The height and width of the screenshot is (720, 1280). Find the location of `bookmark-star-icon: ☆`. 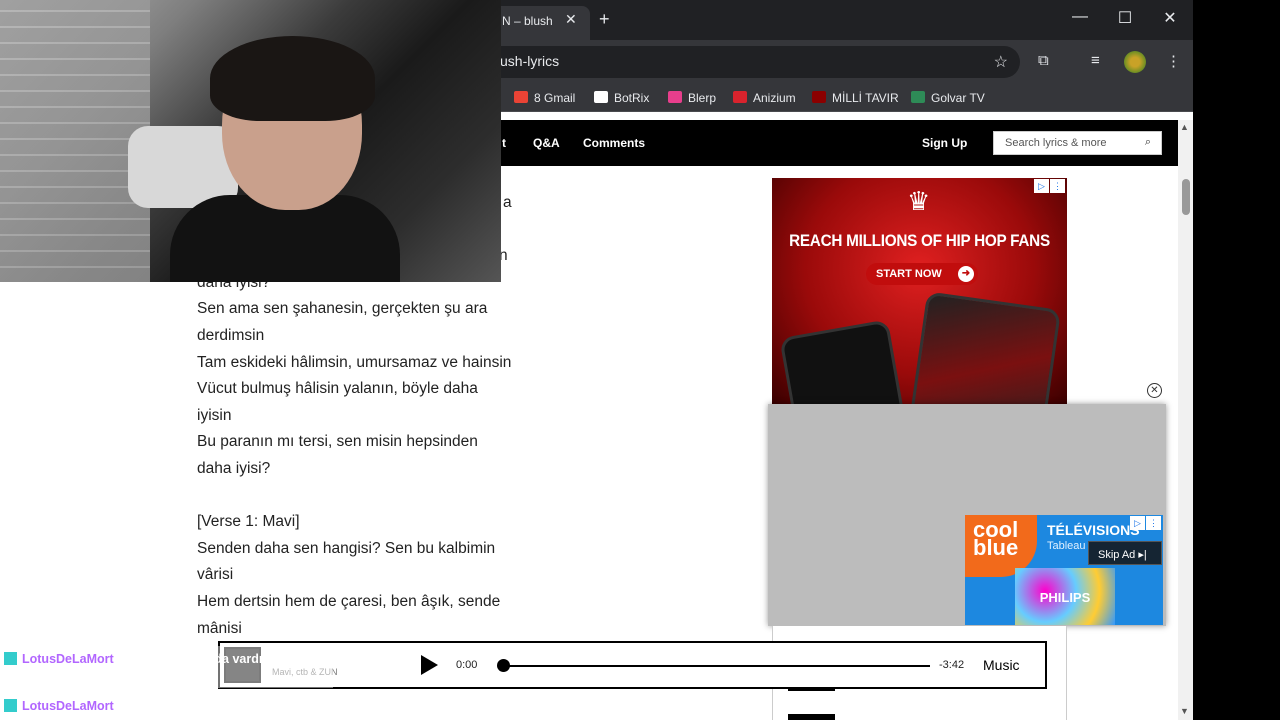

bookmark-star-icon: ☆ is located at coordinates (1001, 62).